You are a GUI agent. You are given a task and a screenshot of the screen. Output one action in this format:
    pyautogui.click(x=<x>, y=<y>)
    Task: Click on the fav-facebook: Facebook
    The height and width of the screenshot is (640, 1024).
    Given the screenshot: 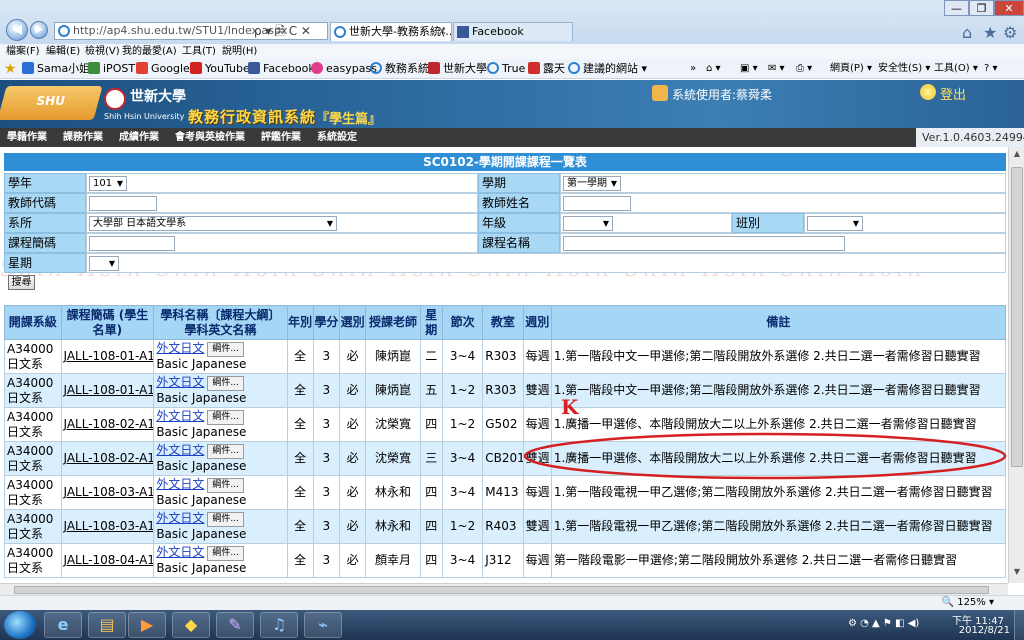 What is the action you would take?
    pyautogui.click(x=281, y=69)
    